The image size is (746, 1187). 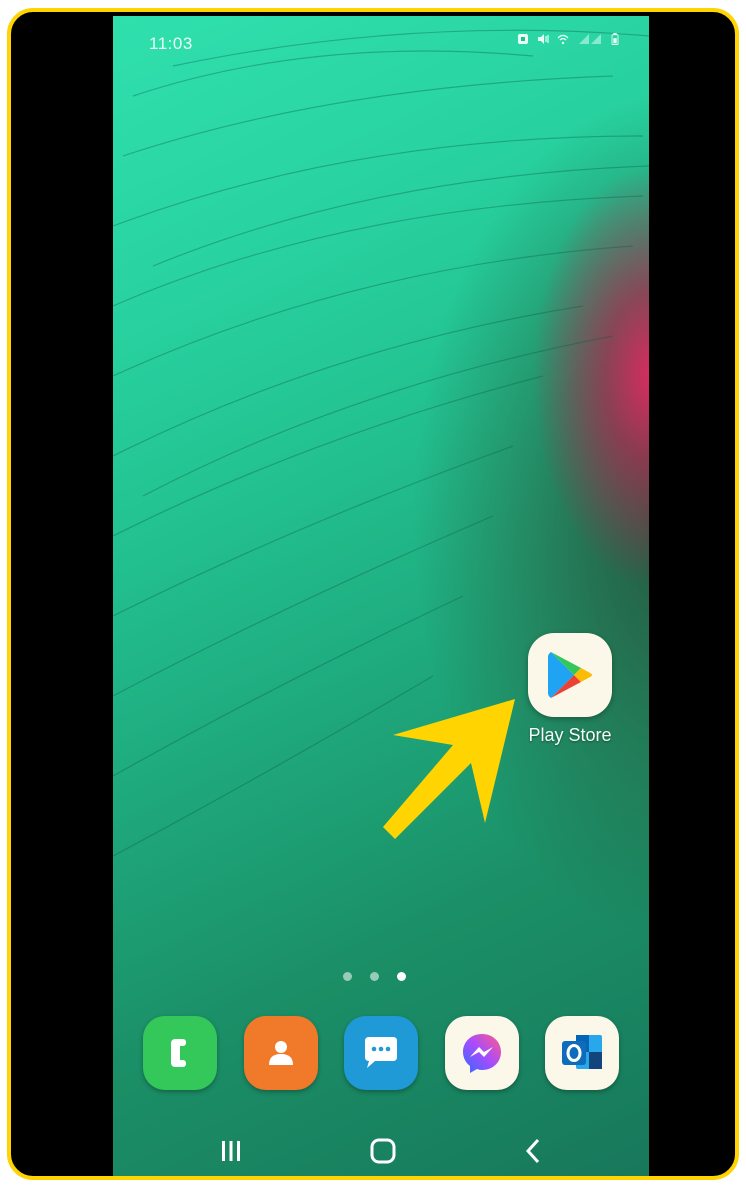 I want to click on messenger-icon, so click(x=481, y=1053).